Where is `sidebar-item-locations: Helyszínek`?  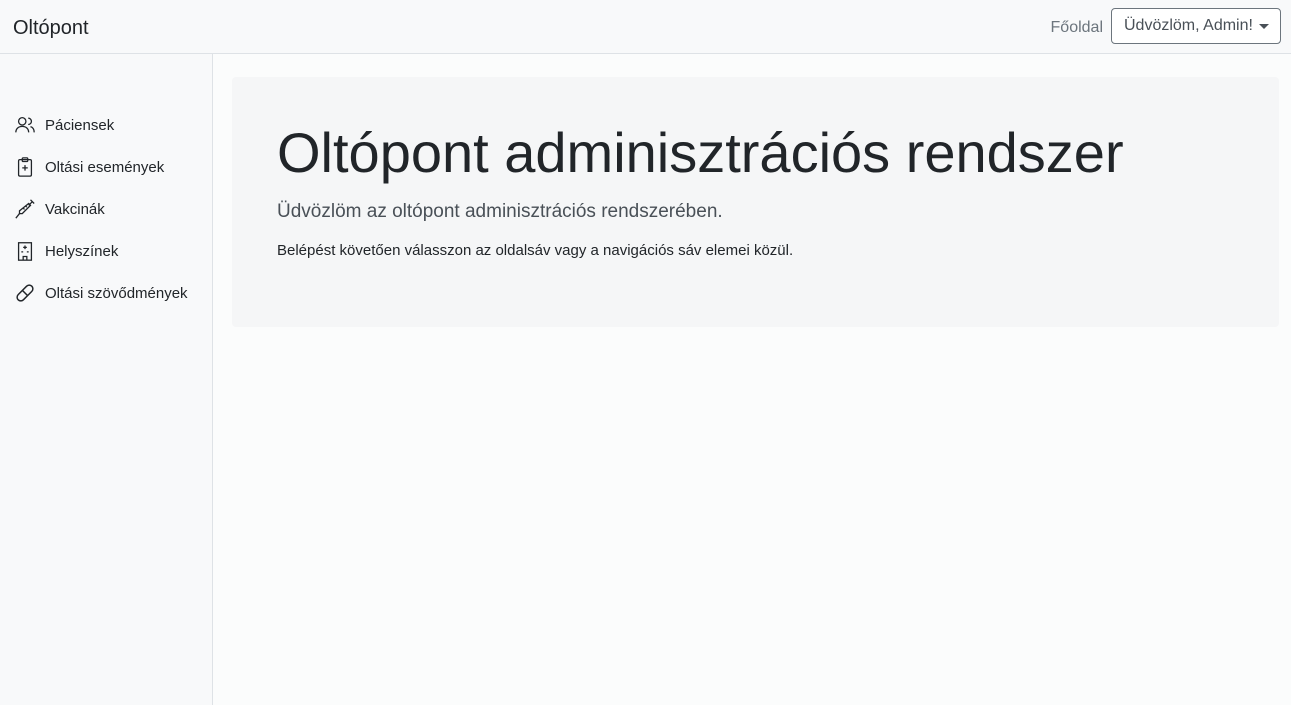
sidebar-item-locations: Helyszínek is located at coordinates (106, 251).